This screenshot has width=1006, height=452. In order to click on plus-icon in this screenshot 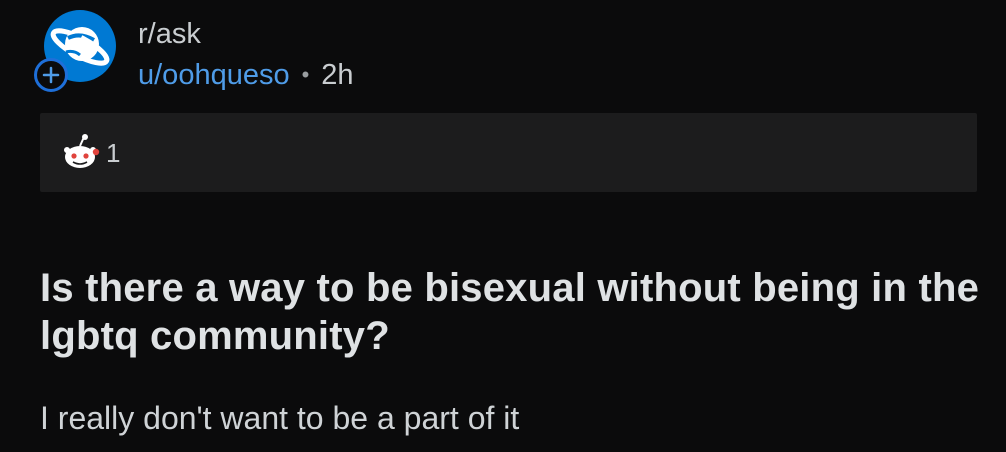, I will do `click(51, 75)`.